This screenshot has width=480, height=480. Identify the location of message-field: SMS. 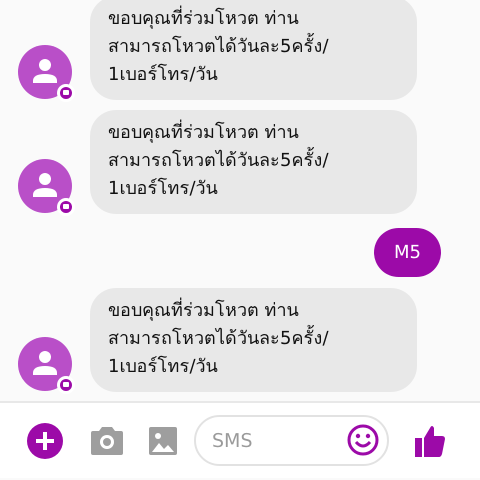
(291, 440).